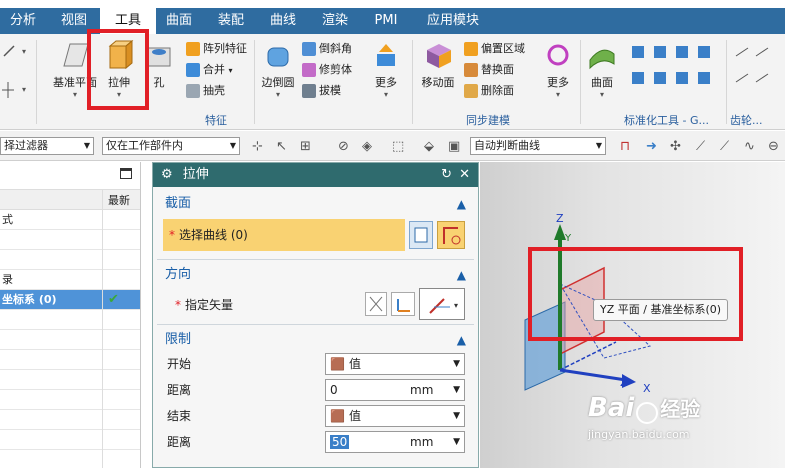  What do you see at coordinates (283, 21) in the screenshot?
I see `tab-curve: 曲线` at bounding box center [283, 21].